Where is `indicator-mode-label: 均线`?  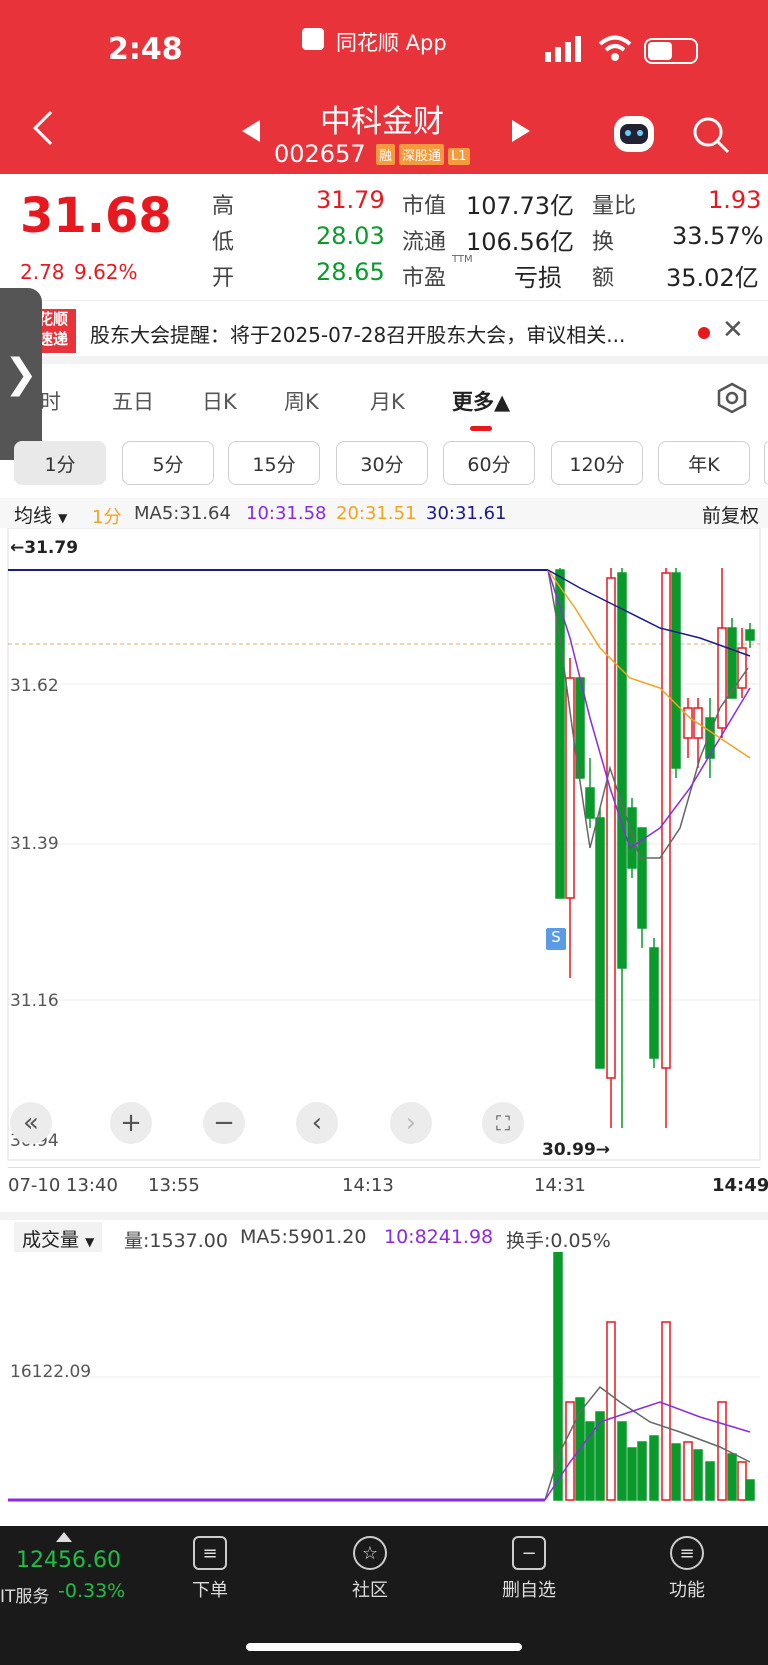 indicator-mode-label: 均线 is located at coordinates (33, 516).